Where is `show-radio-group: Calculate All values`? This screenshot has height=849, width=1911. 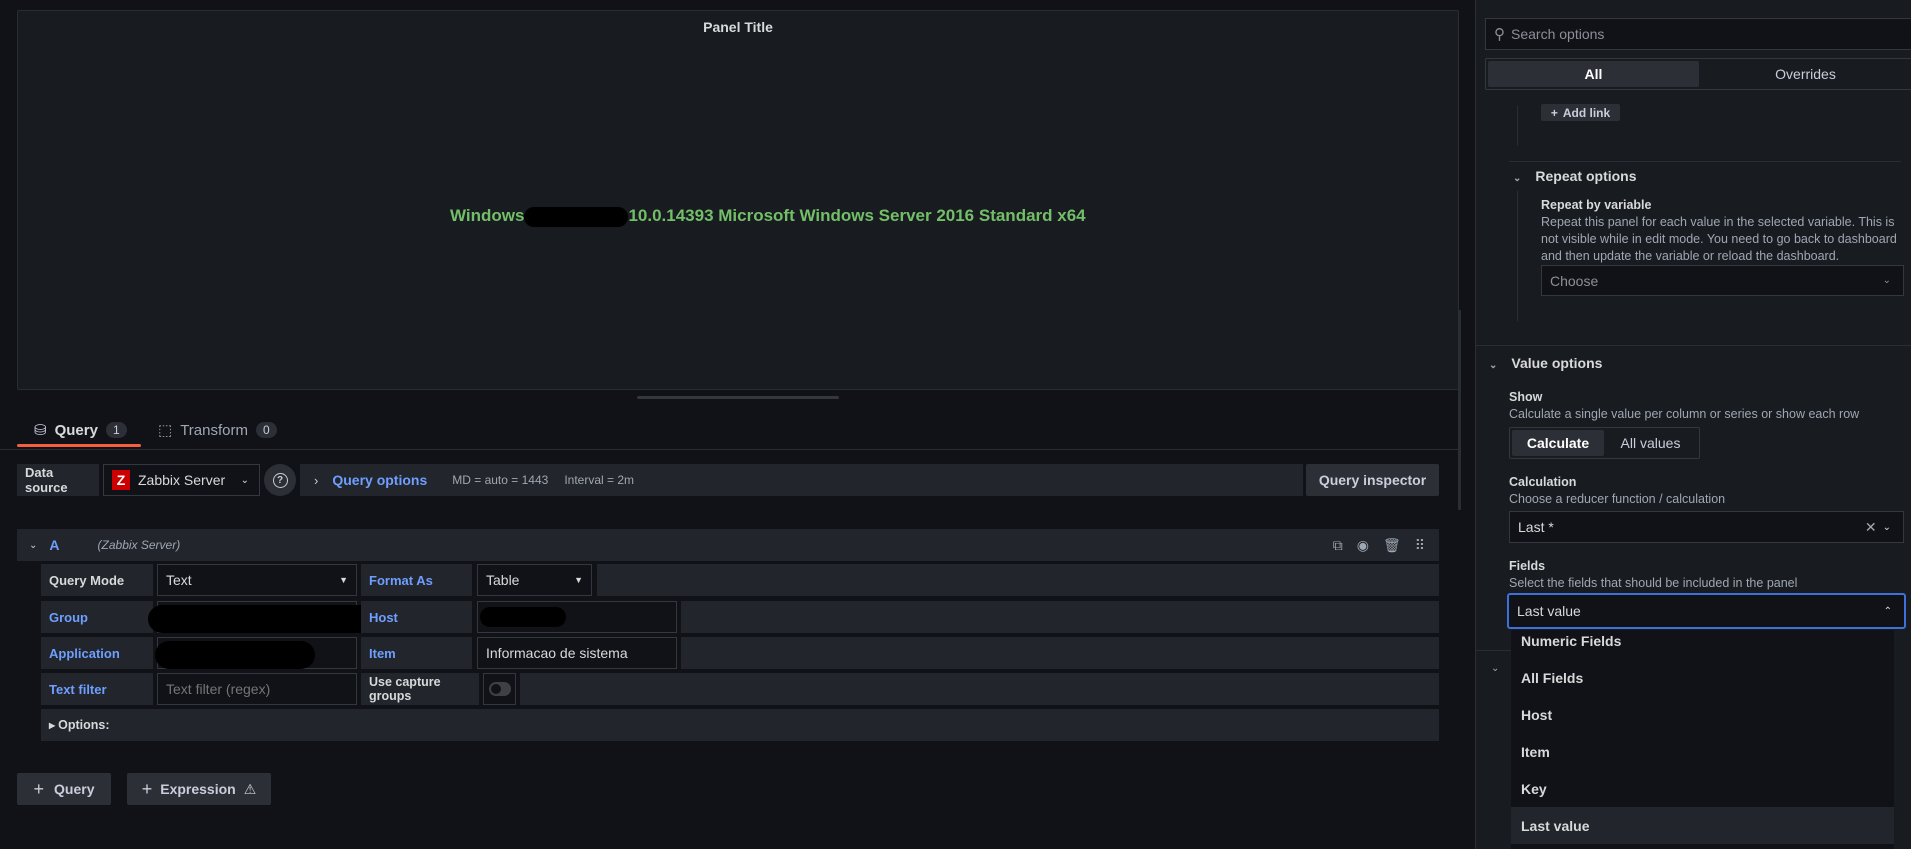
show-radio-group: Calculate All values is located at coordinates (1604, 443).